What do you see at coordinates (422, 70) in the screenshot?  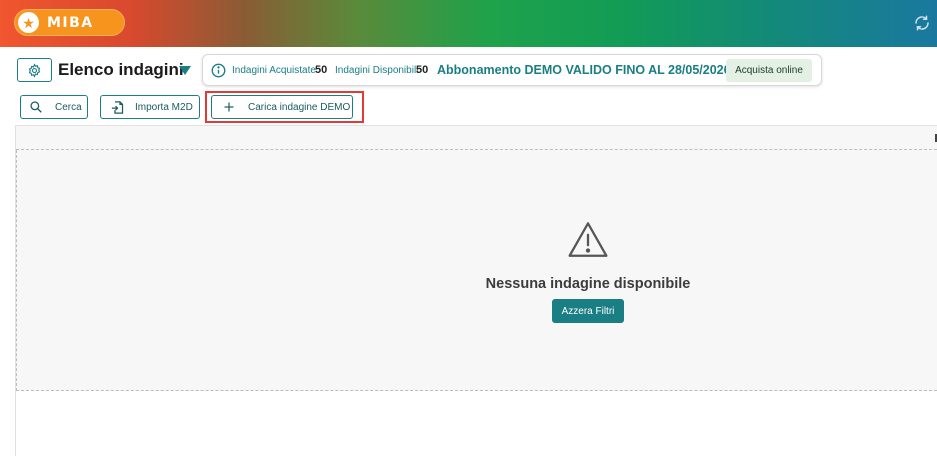 I see `available-value: 50` at bounding box center [422, 70].